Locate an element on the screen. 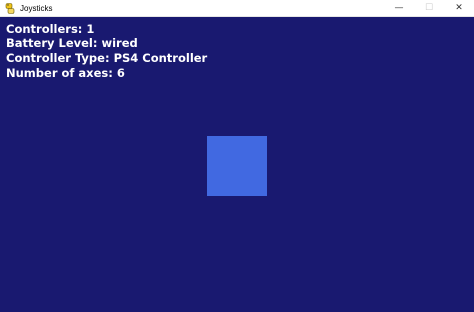 The image size is (474, 312). battery-level-text: Battery Level: wired is located at coordinates (72, 43).